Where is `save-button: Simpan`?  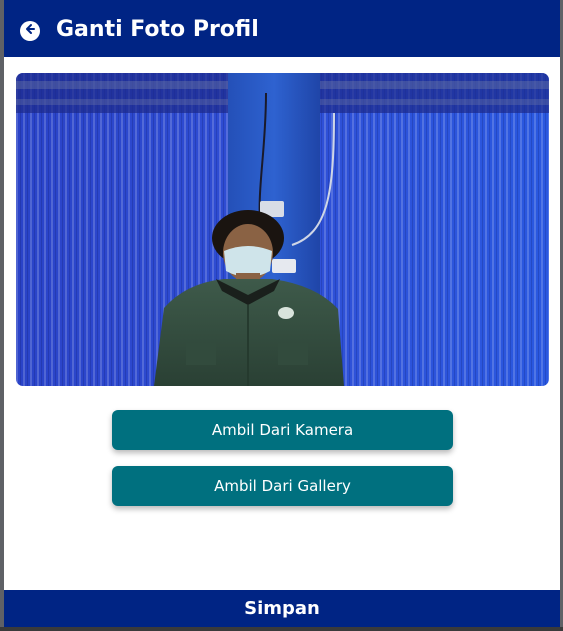
save-button: Simpan is located at coordinates (282, 608).